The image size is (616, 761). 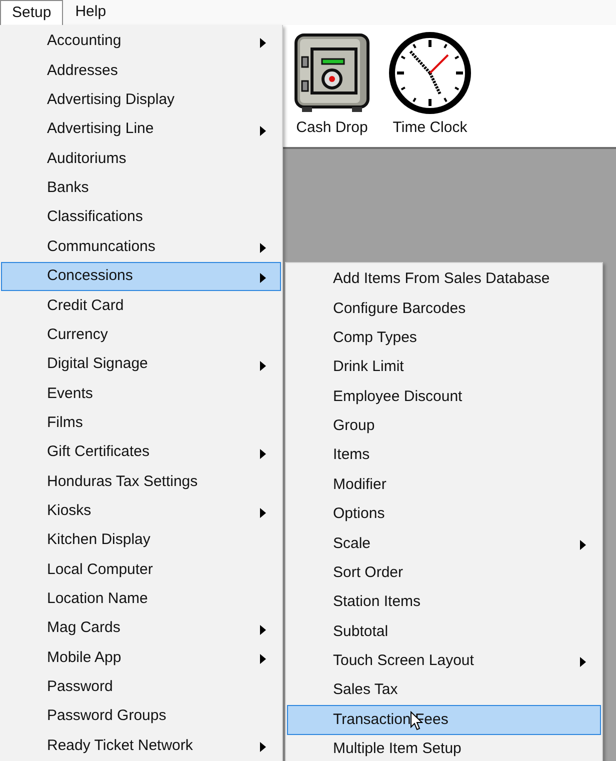 What do you see at coordinates (141, 189) in the screenshot?
I see `menu-item: Banks` at bounding box center [141, 189].